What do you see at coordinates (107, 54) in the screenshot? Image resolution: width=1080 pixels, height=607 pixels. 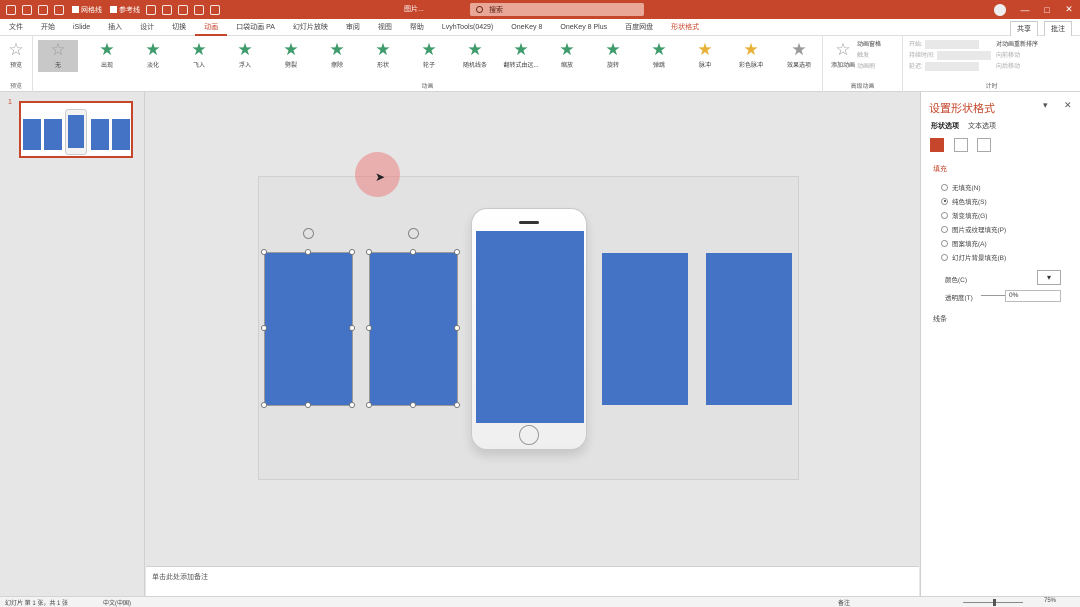 I see `animation-appear: ★ 出现` at bounding box center [107, 54].